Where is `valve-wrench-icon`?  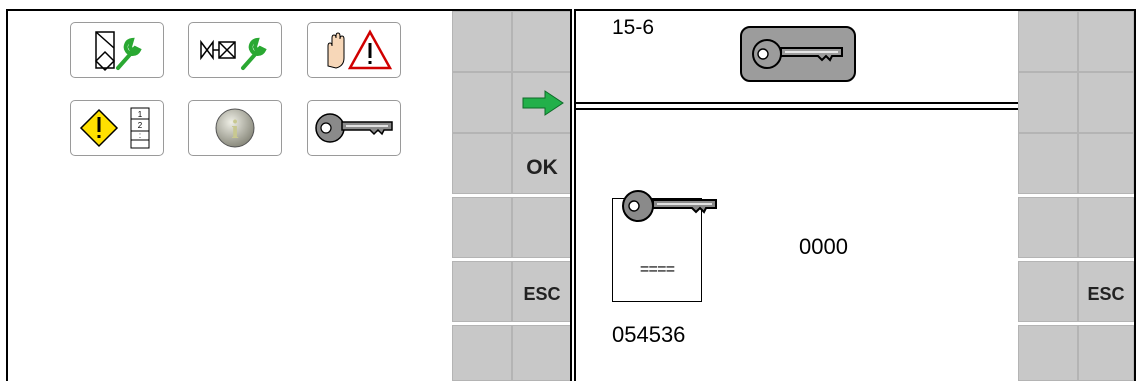 valve-wrench-icon is located at coordinates (233, 53).